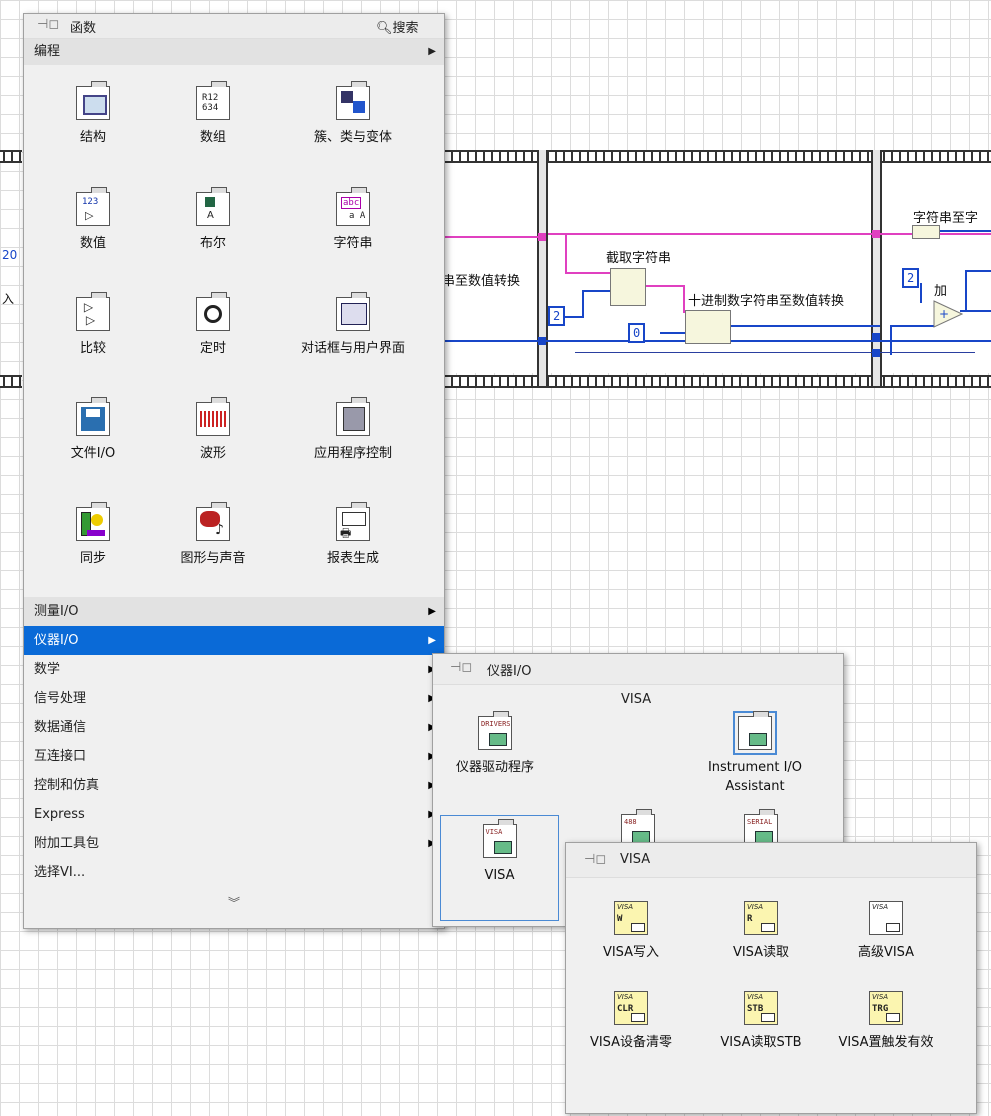 This screenshot has height=1116, width=991. Describe the element at coordinates (926, 232) in the screenshot. I see `string-to-node` at that location.